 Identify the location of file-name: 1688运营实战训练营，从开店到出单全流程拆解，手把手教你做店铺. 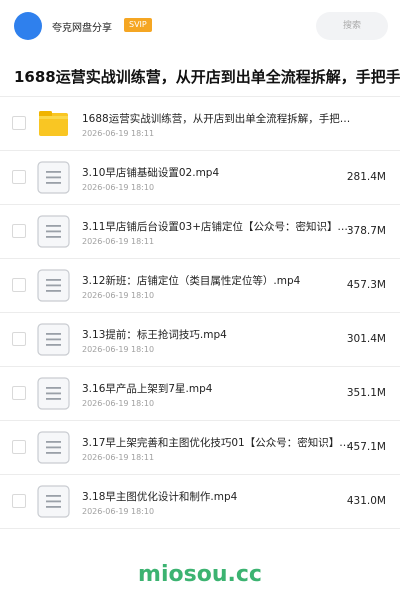
(217, 118).